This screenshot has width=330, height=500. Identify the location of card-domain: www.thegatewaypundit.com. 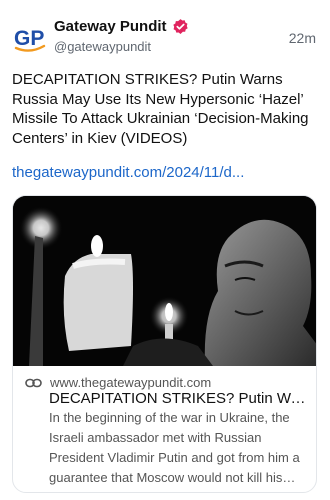
(131, 382).